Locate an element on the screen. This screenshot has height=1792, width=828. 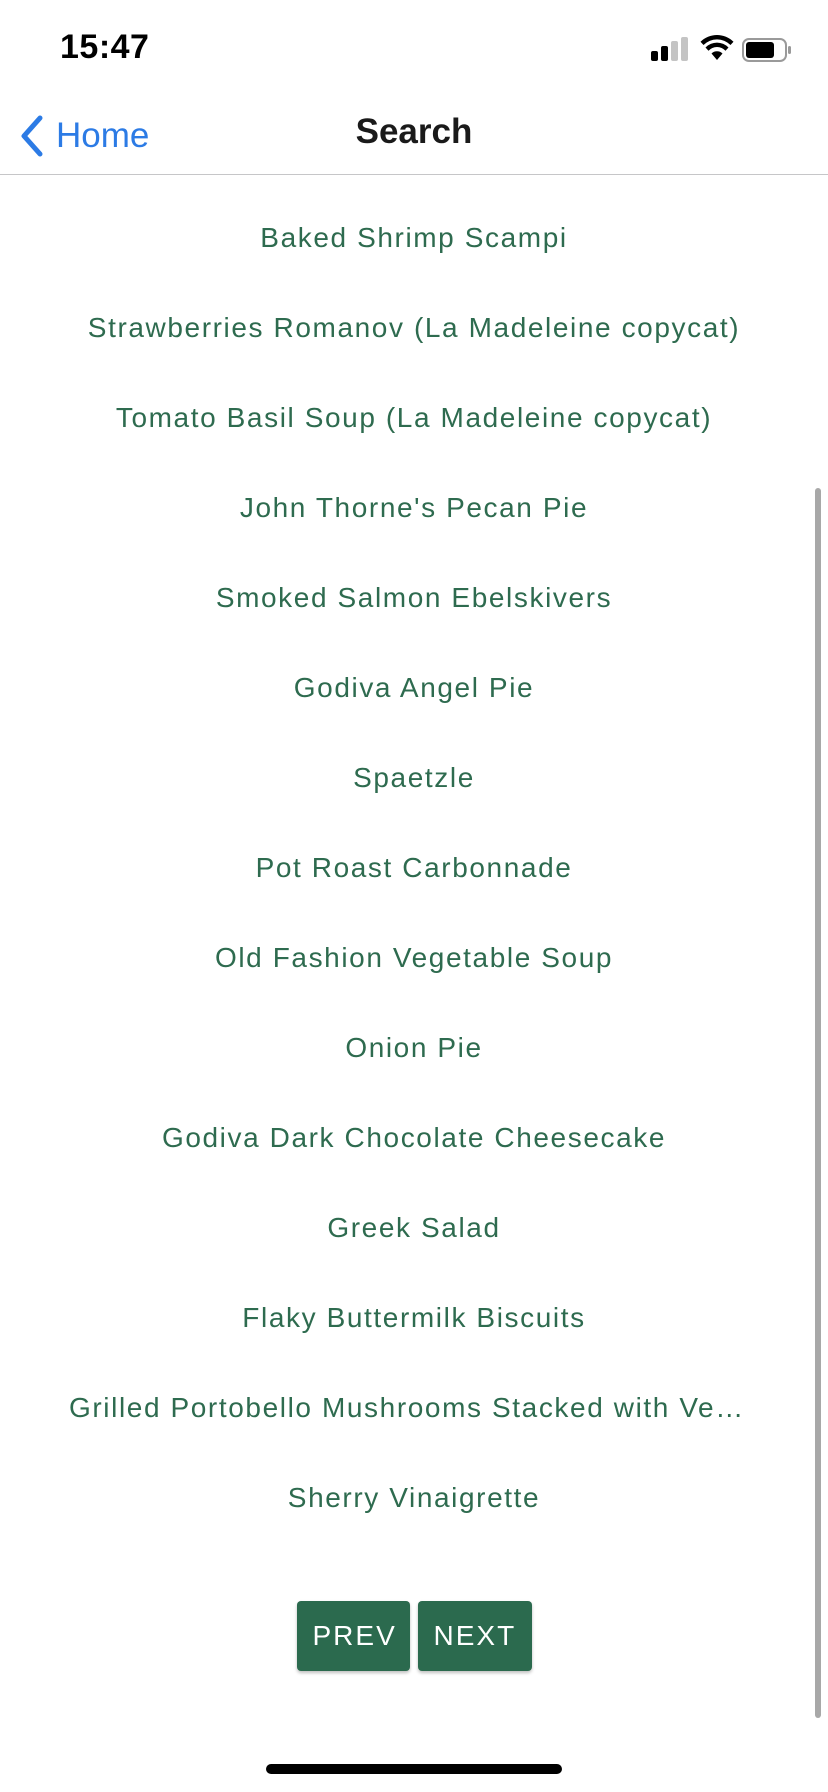
list-item: John Thorne's Pecan Pie is located at coordinates (414, 535).